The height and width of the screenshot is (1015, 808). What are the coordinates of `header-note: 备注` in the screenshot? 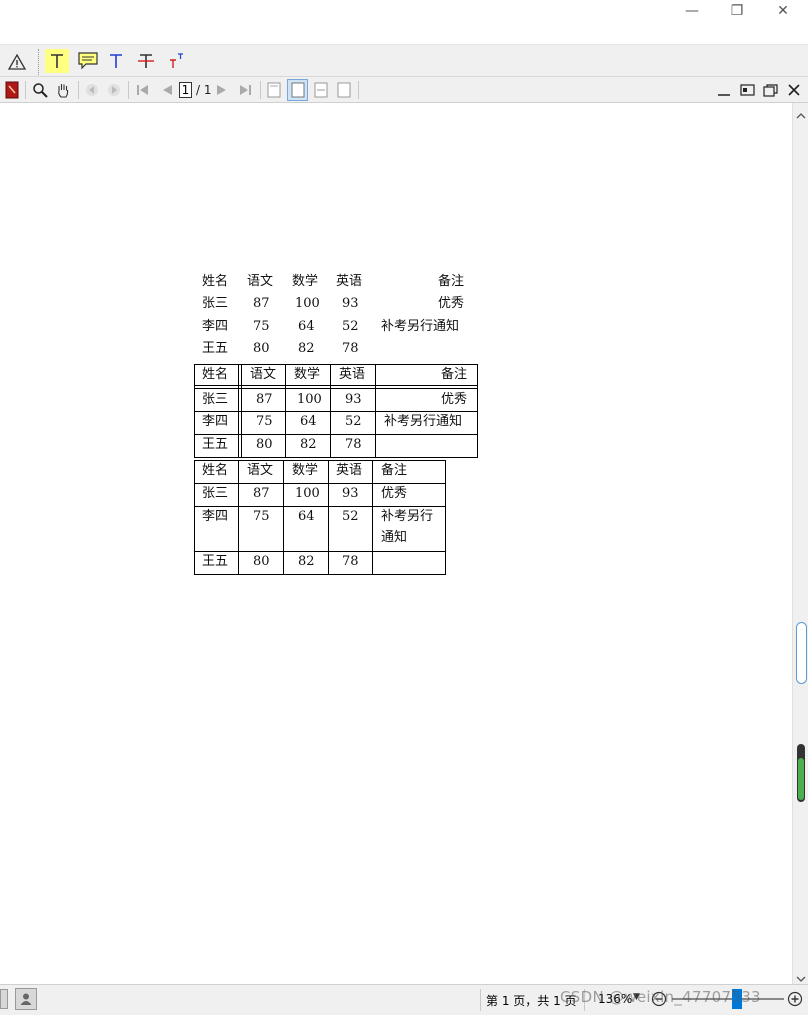 It's located at (454, 374).